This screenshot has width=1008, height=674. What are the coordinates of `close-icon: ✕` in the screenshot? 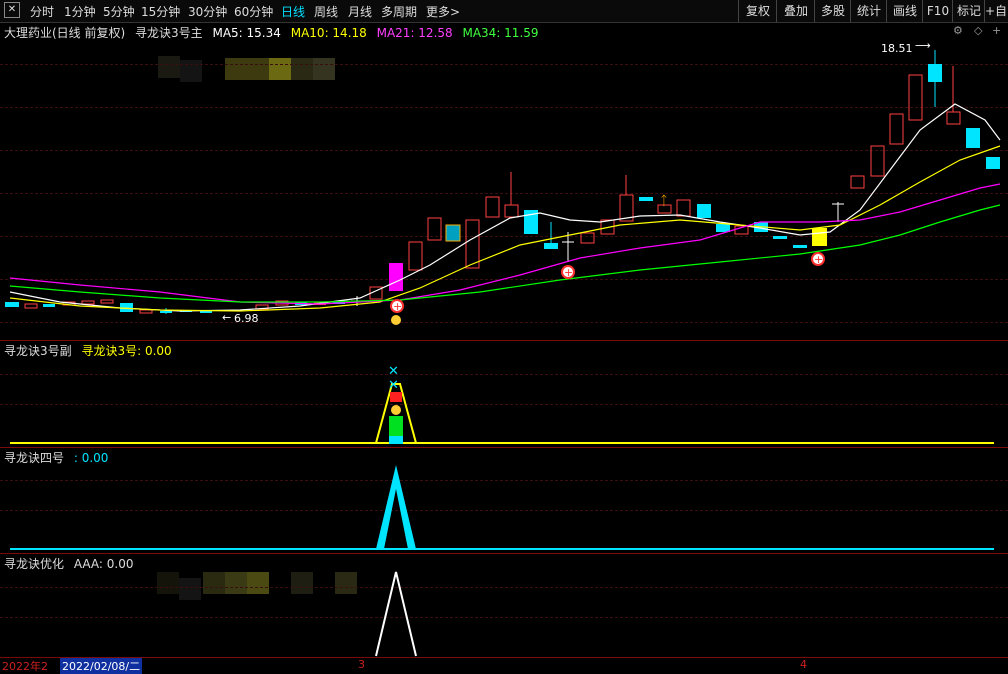 It's located at (12, 10).